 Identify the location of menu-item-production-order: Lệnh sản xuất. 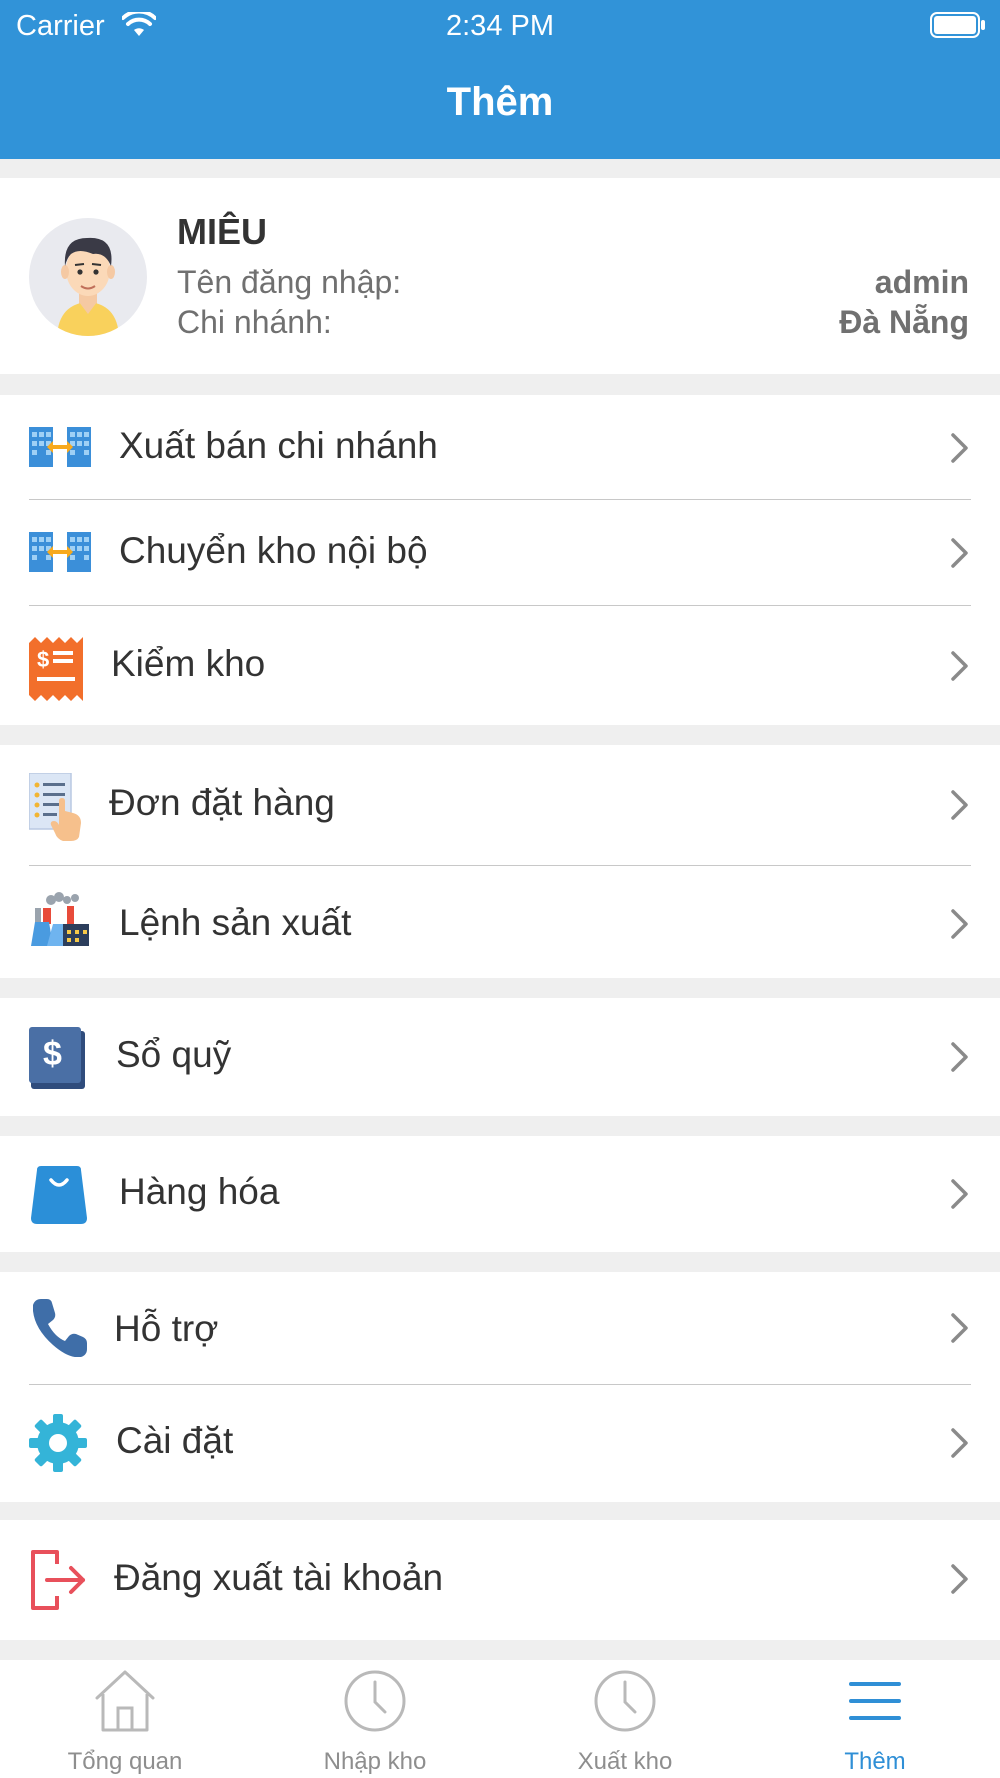
(500, 922).